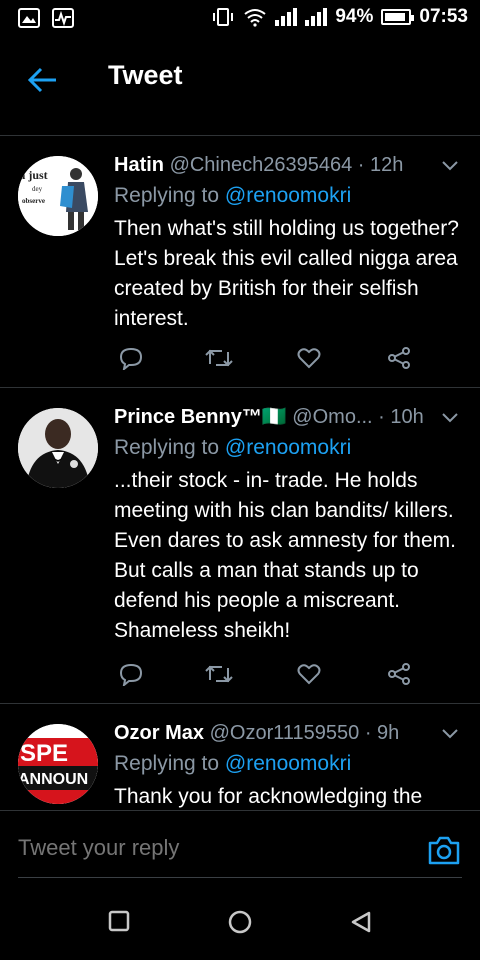 The image size is (480, 960). What do you see at coordinates (58, 448) in the screenshot?
I see `avatar` at bounding box center [58, 448].